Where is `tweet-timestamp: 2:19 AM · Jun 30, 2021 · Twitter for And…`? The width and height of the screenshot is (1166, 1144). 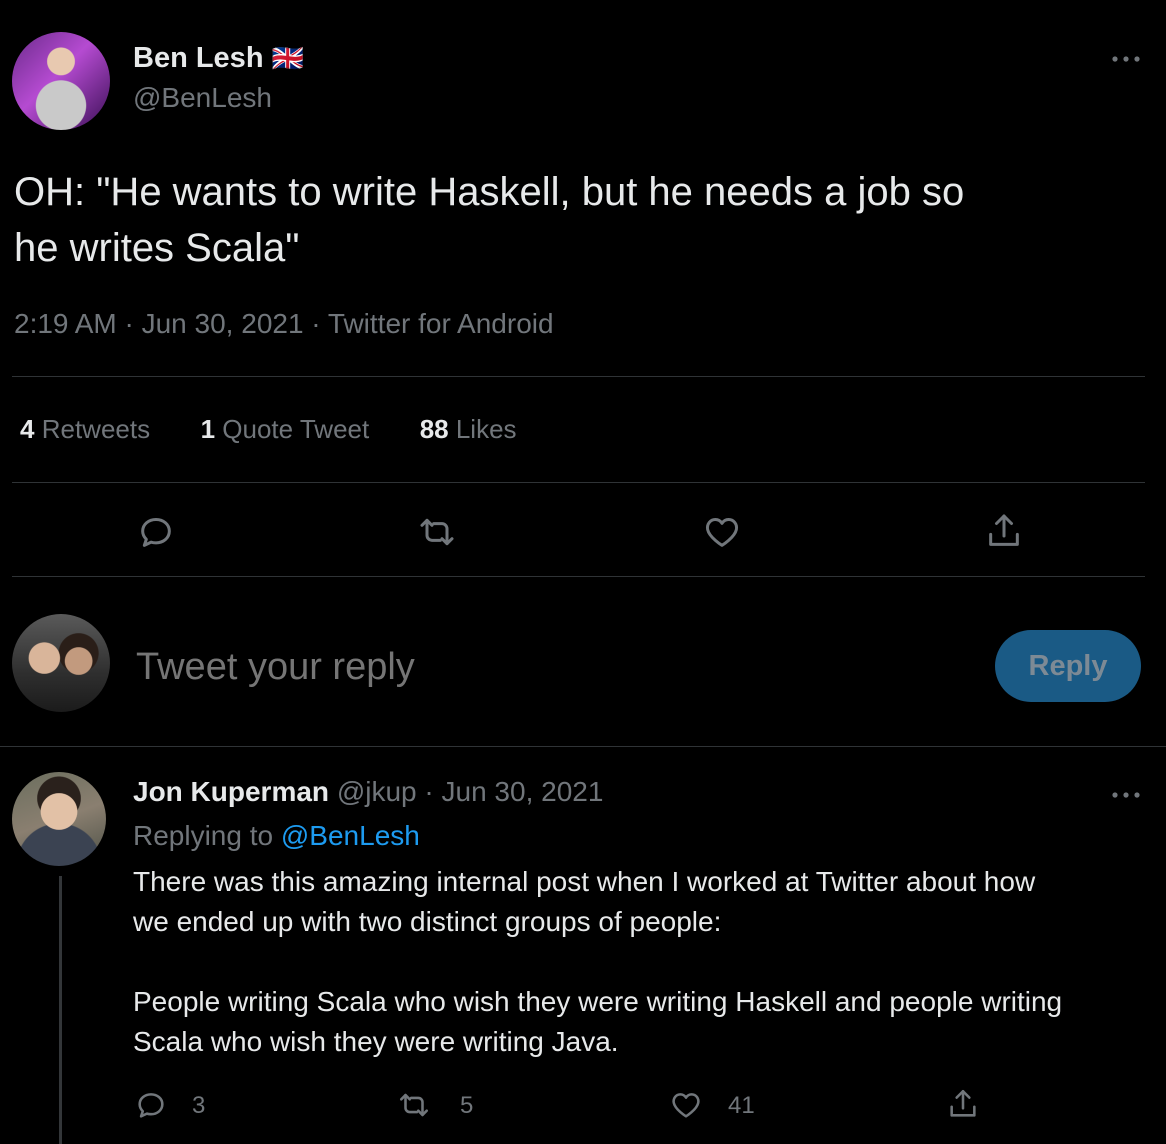 tweet-timestamp: 2:19 AM · Jun 30, 2021 · Twitter for And… is located at coordinates (284, 324).